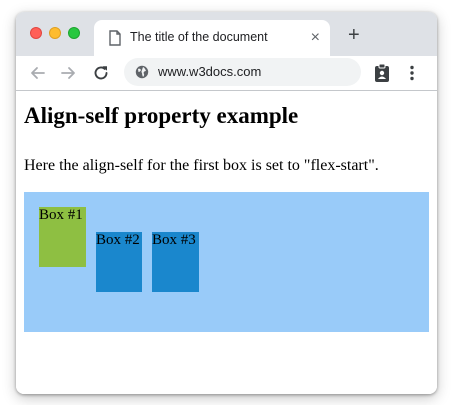  What do you see at coordinates (119, 262) in the screenshot?
I see `box-2: Box #2` at bounding box center [119, 262].